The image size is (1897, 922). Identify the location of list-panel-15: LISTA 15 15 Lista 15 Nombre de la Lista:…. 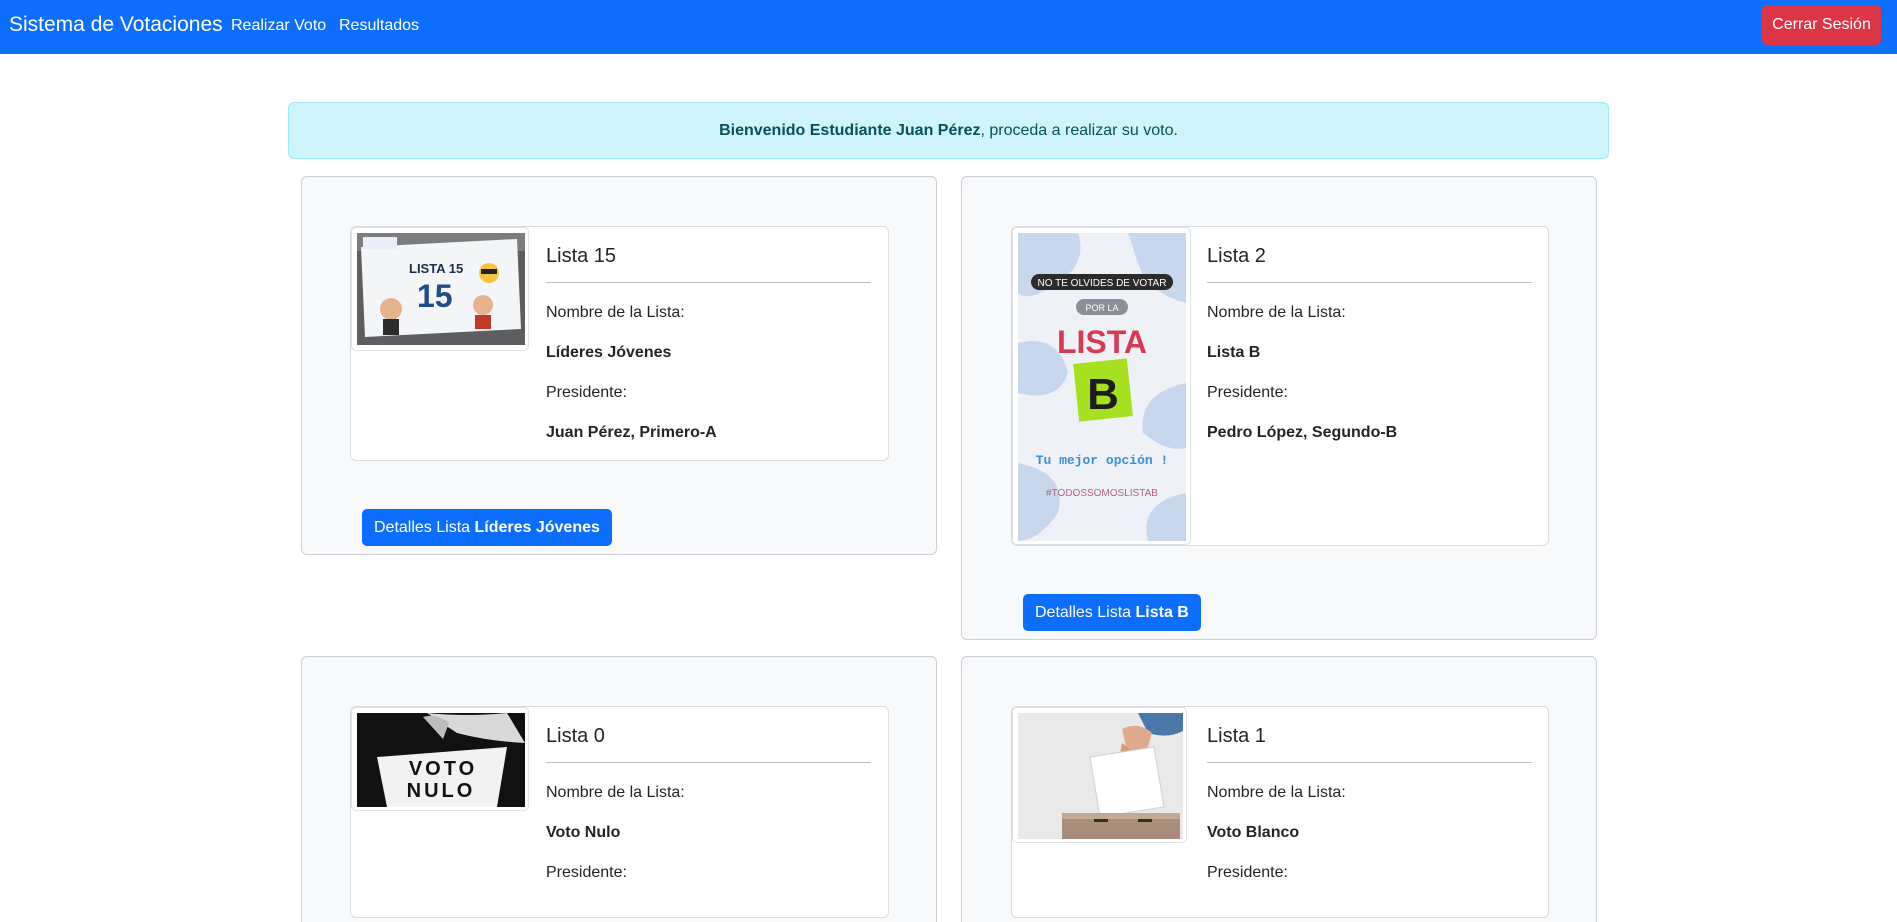
(619, 365).